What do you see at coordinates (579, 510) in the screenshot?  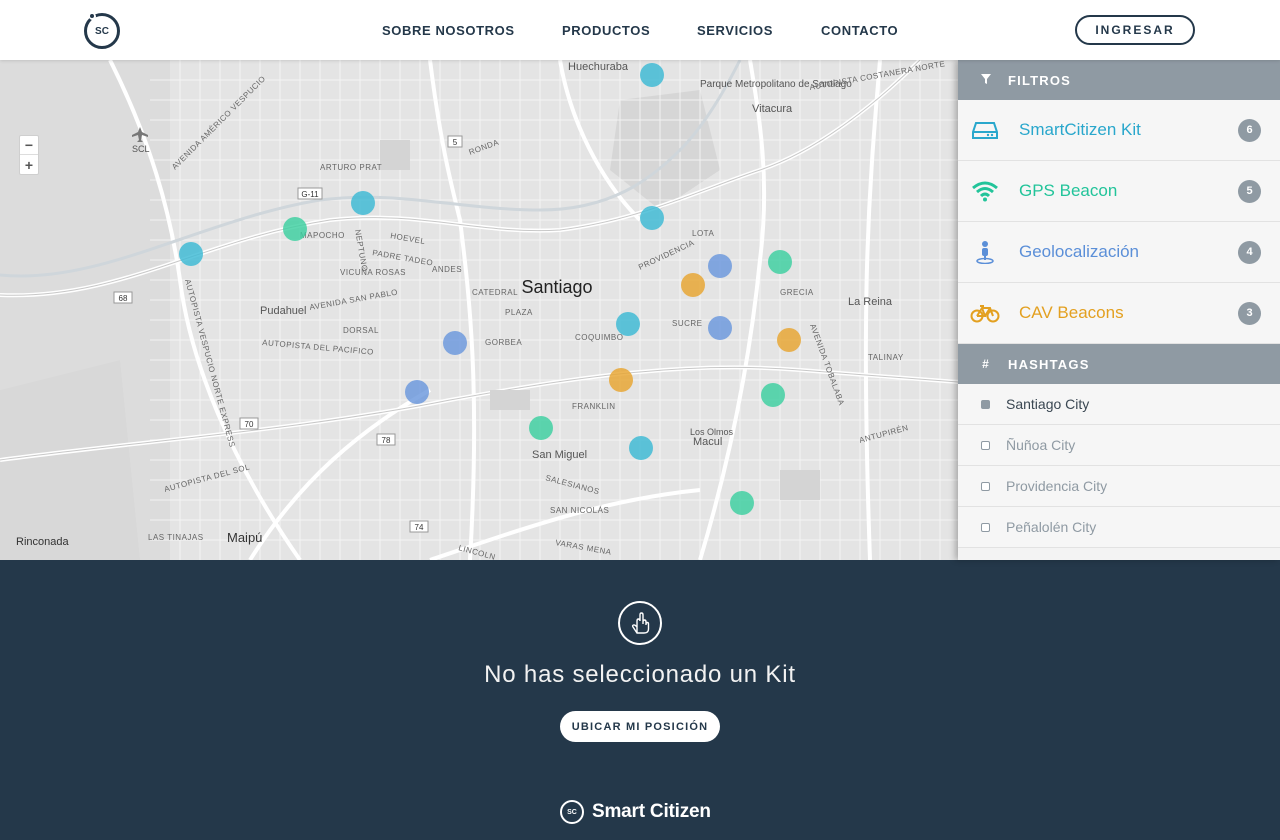 I see `map-street-label: SAN NICOLÁS` at bounding box center [579, 510].